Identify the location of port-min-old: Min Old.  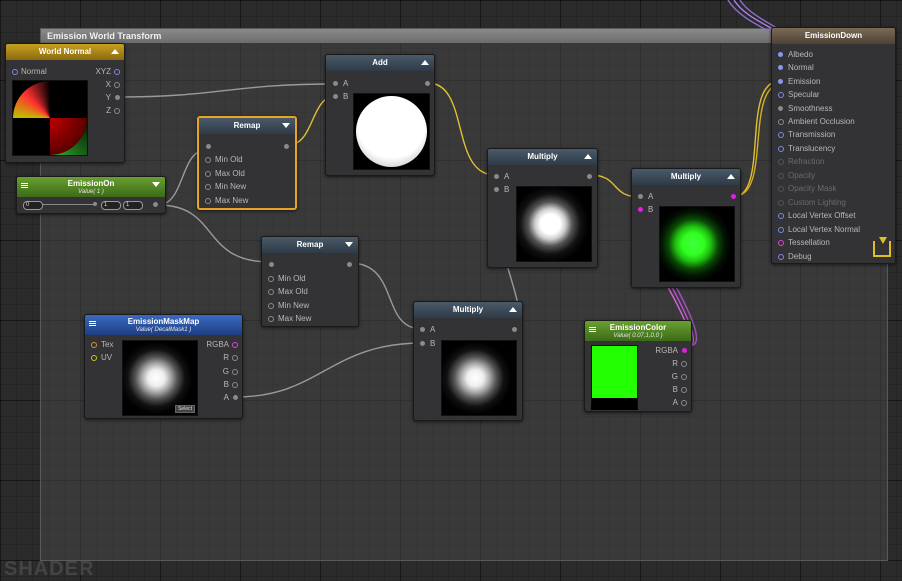
(287, 279).